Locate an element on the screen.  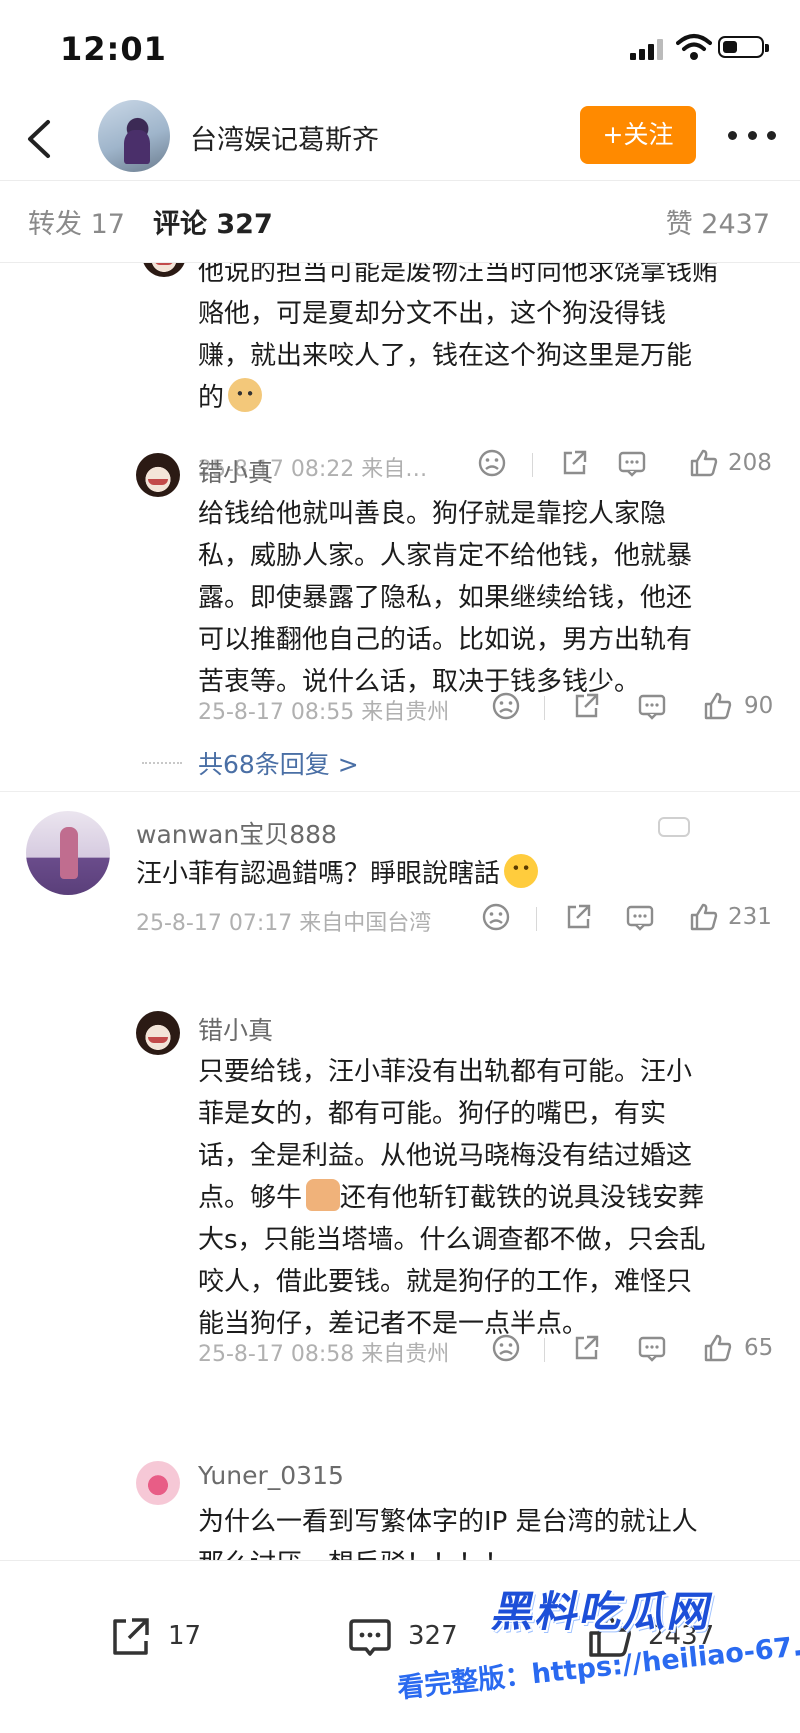
status-bar: 12:01 is located at coordinates (400, 50).